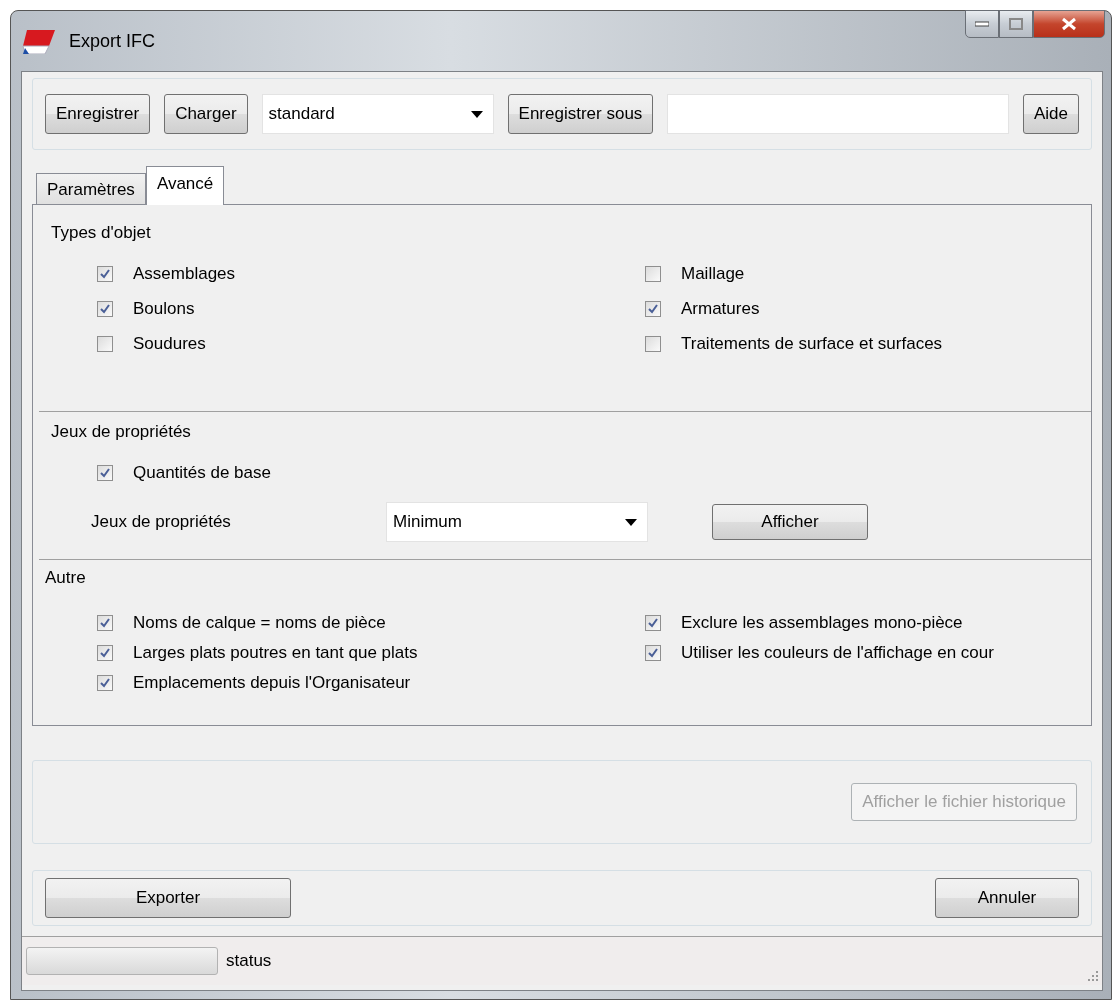 The image size is (1116, 1007). Describe the element at coordinates (580, 114) in the screenshot. I see `save-as-button: Enregistrer sous` at that location.